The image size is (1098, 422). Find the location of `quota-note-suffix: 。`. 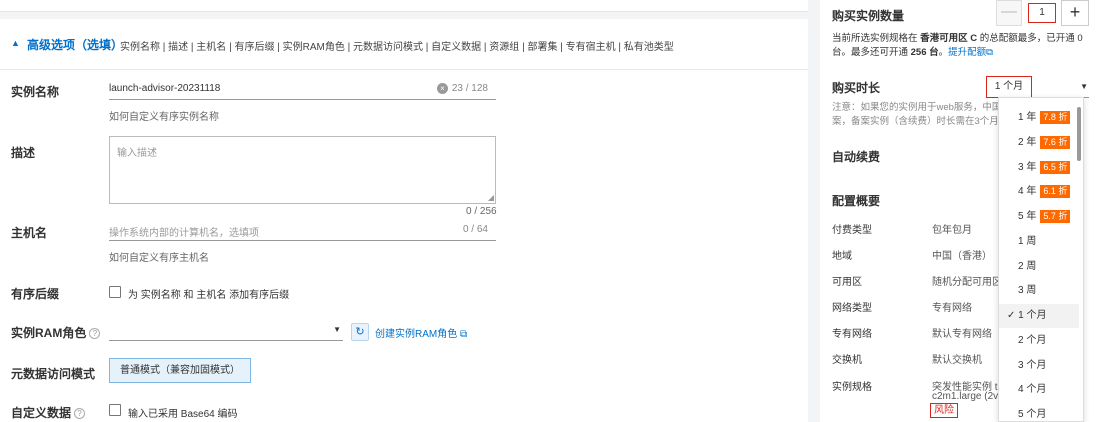

quota-note-suffix: 。 is located at coordinates (943, 52).